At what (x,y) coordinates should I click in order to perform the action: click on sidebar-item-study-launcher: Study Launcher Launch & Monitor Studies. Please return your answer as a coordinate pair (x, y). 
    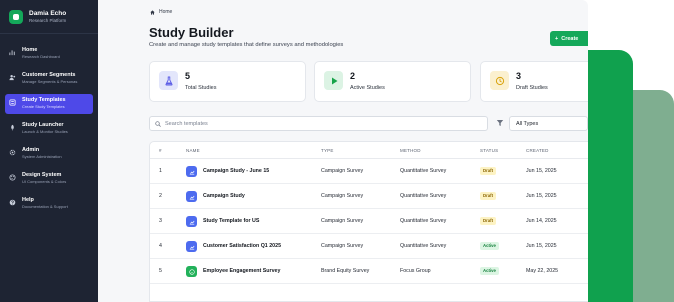
    Looking at the image, I should click on (49, 129).